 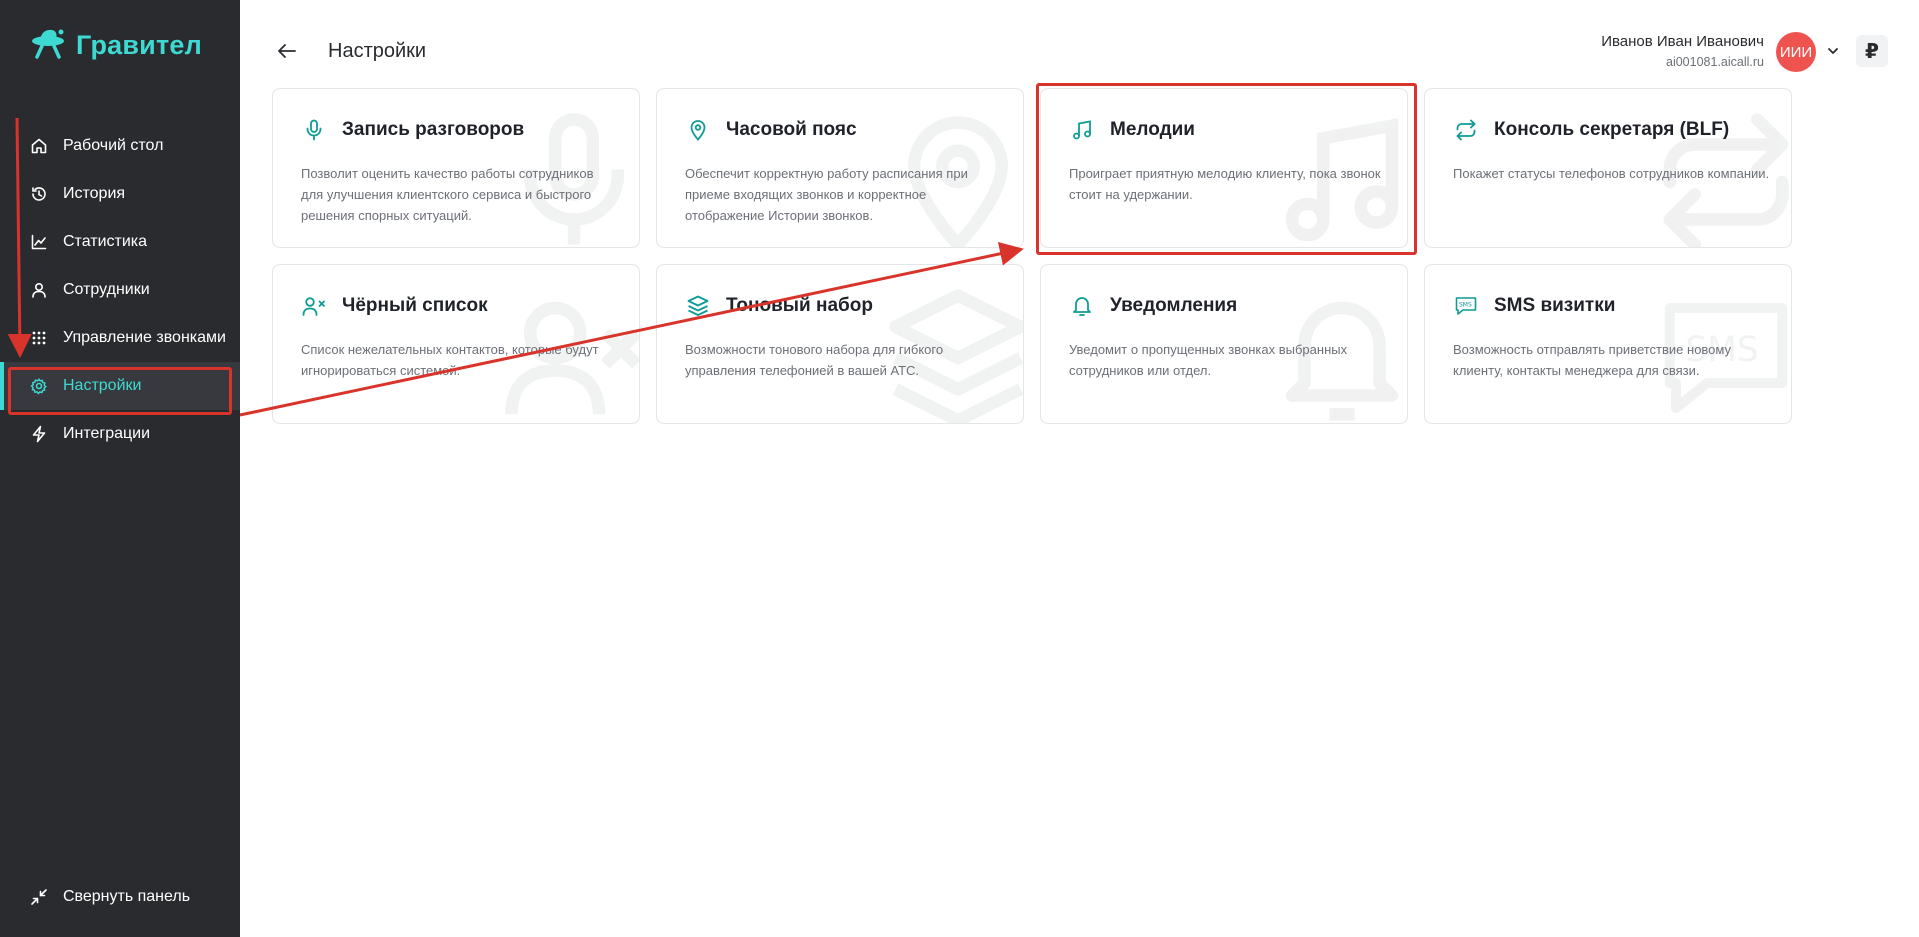 I want to click on card-title: Чёрный список, so click(x=415, y=305).